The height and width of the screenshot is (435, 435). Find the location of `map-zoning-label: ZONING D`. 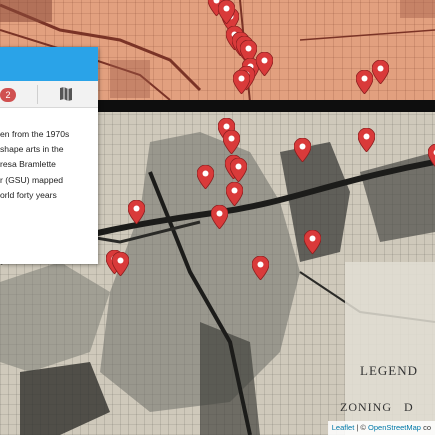

map-zoning-label: ZONING D is located at coordinates (377, 407).